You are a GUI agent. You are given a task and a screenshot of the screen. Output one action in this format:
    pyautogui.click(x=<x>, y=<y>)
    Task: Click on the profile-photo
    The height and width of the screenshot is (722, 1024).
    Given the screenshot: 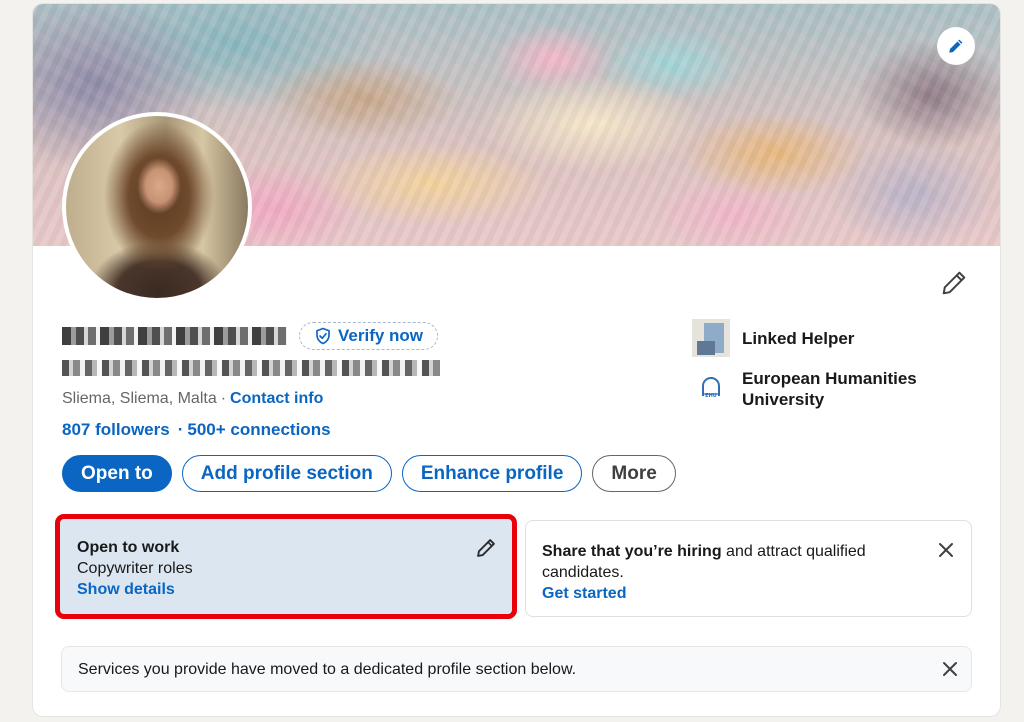 What is the action you would take?
    pyautogui.click(x=157, y=207)
    